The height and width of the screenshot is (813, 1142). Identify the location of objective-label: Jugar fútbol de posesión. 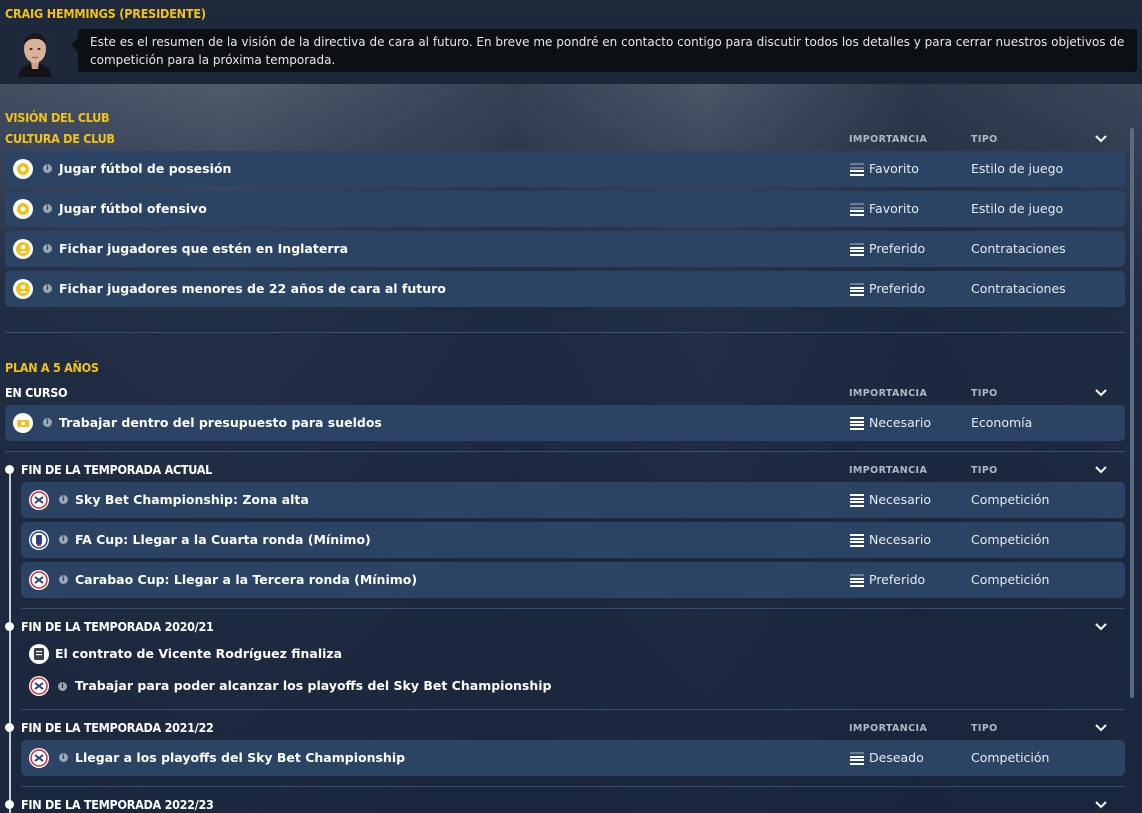
(145, 168).